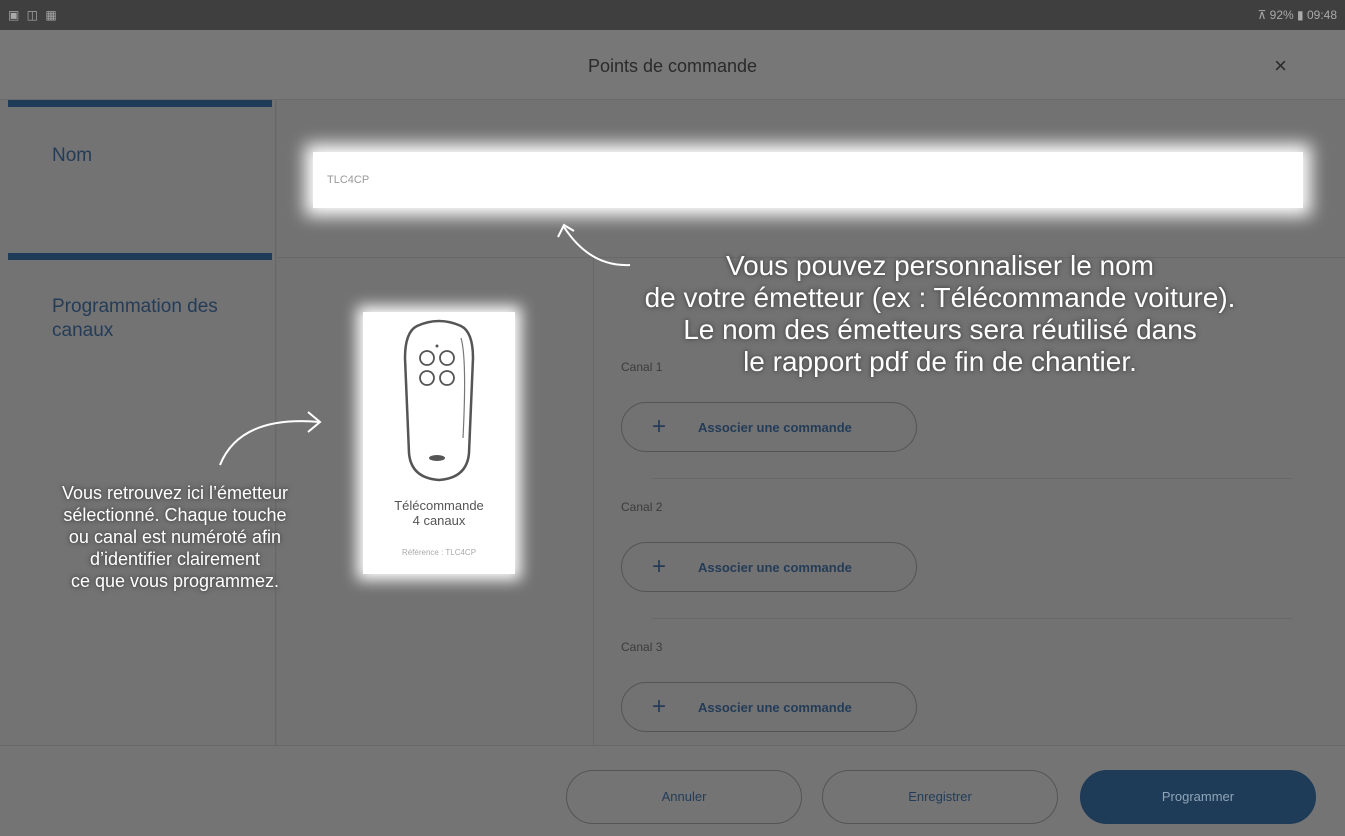 The image size is (1345, 836). I want to click on annotation-line: le rapport pdf de fin de chantier., so click(940, 361).